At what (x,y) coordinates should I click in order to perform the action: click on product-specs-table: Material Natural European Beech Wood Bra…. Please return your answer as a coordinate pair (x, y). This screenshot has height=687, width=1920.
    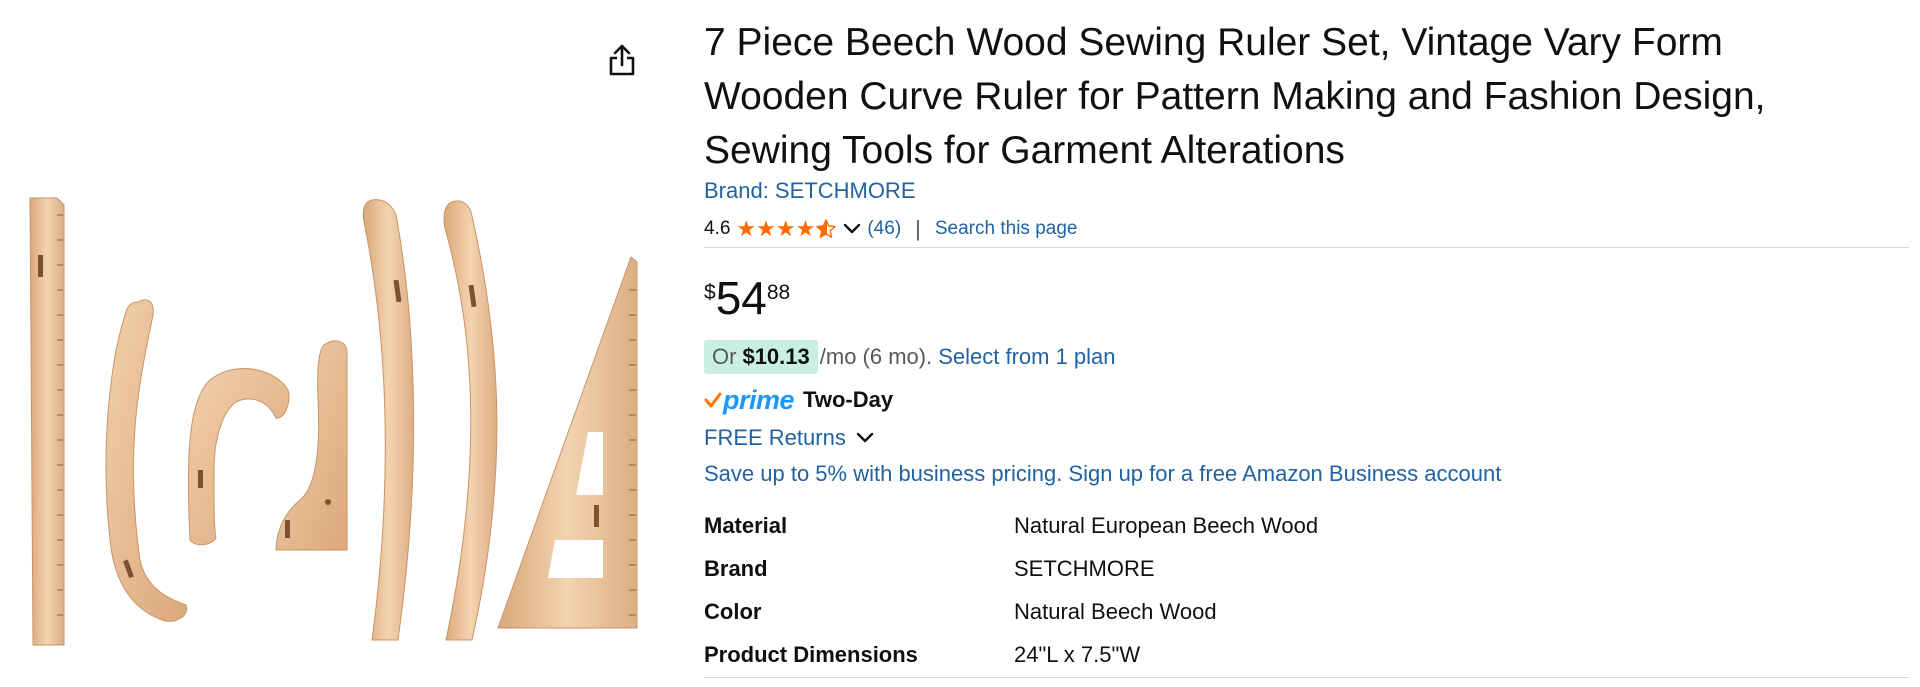
    Looking at the image, I should click on (1011, 590).